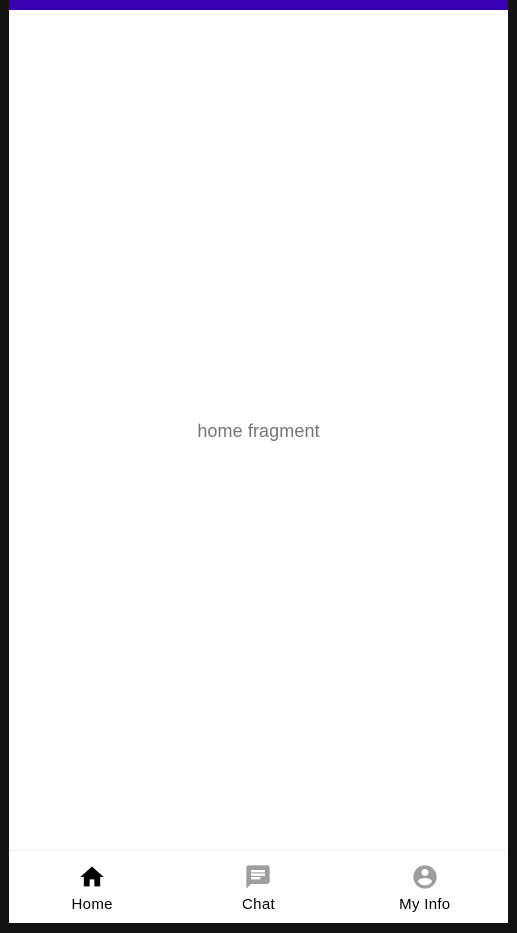 This screenshot has height=933, width=517. I want to click on home-icon, so click(92, 876).